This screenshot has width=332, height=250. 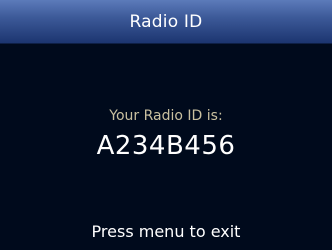 I want to click on exit-hint: Press menu to exit, so click(x=166, y=231).